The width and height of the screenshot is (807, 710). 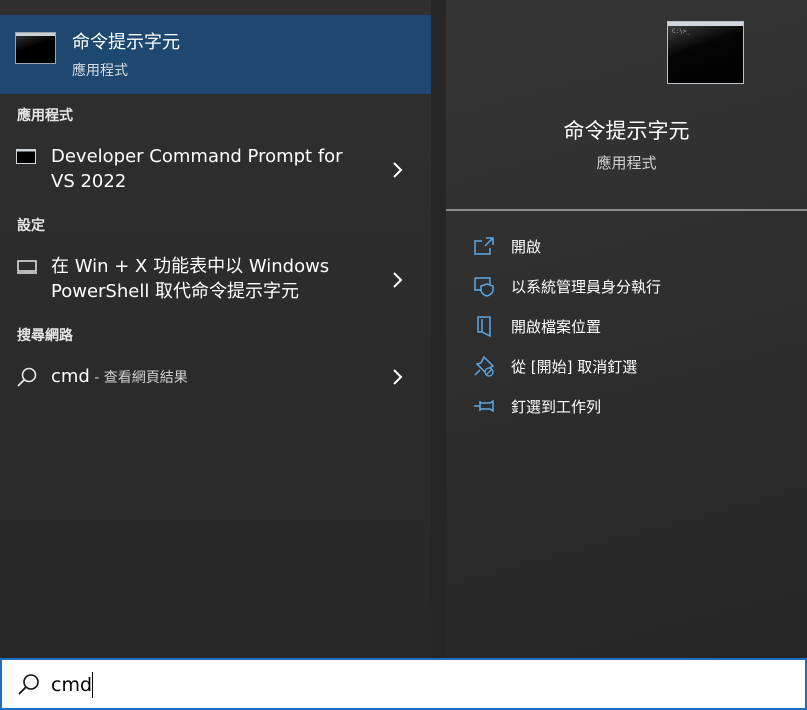 What do you see at coordinates (484, 406) in the screenshot?
I see `pin-icon` at bounding box center [484, 406].